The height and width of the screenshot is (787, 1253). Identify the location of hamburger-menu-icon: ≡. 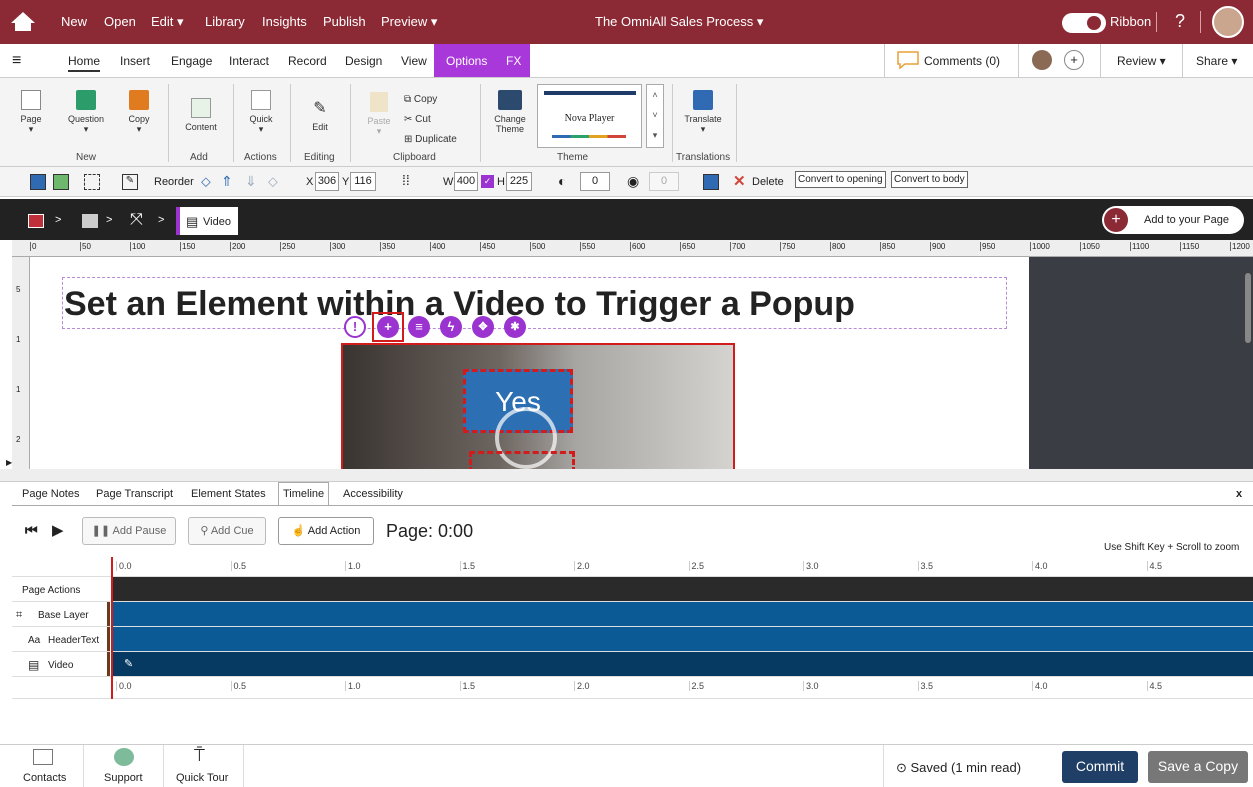
(16, 61).